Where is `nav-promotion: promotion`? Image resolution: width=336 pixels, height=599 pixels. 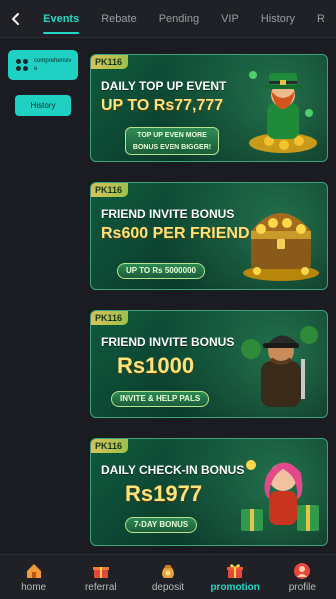 nav-promotion: promotion is located at coordinates (235, 577).